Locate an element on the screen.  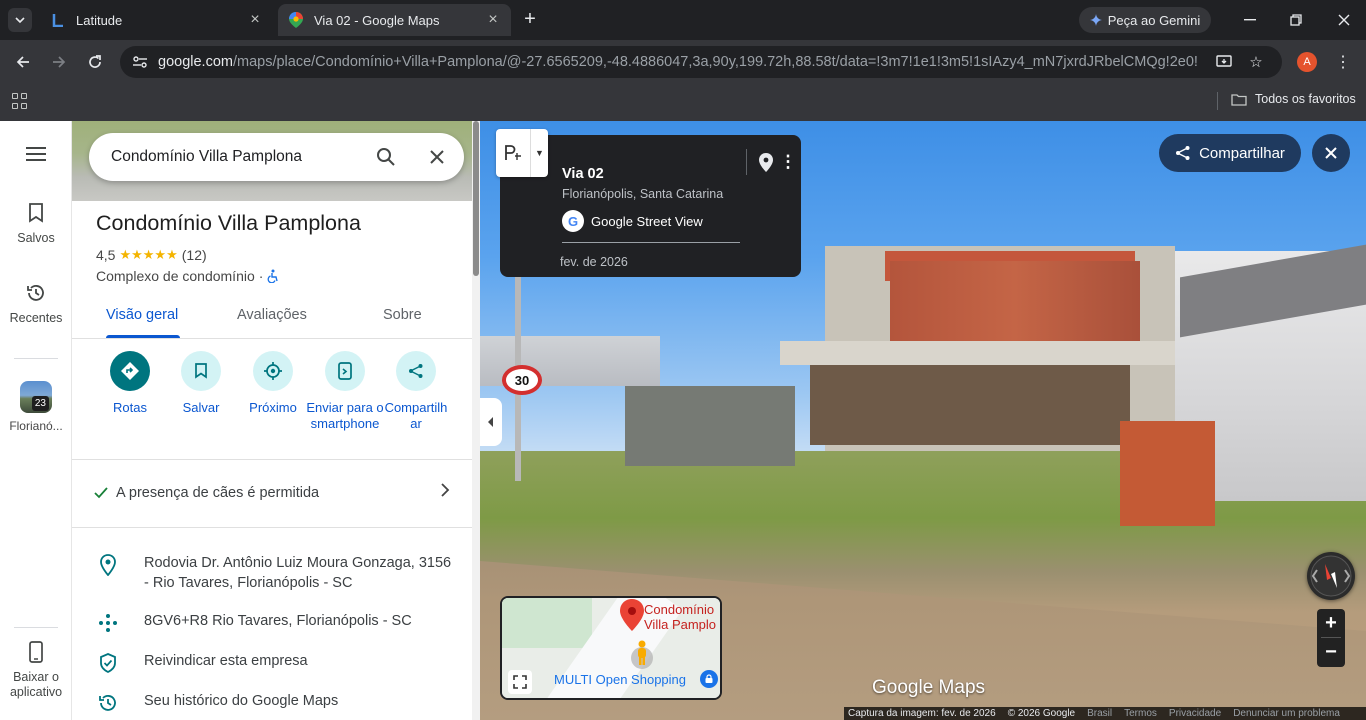
zoom-out-icon: − is located at coordinates (1331, 652).